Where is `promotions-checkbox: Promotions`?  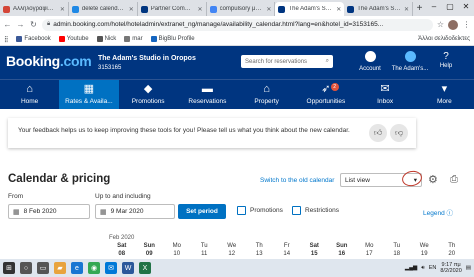 promotions-checkbox: Promotions is located at coordinates (260, 210).